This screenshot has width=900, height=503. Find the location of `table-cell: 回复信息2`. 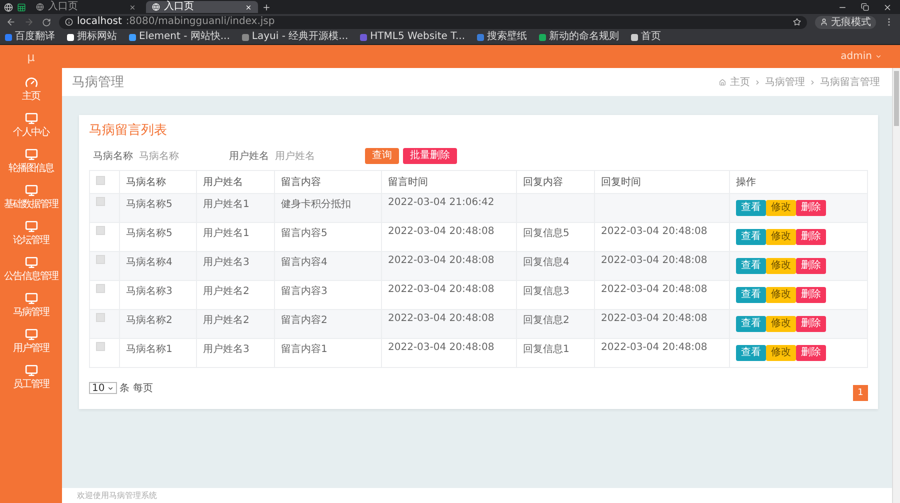

table-cell: 回复信息2 is located at coordinates (546, 320).